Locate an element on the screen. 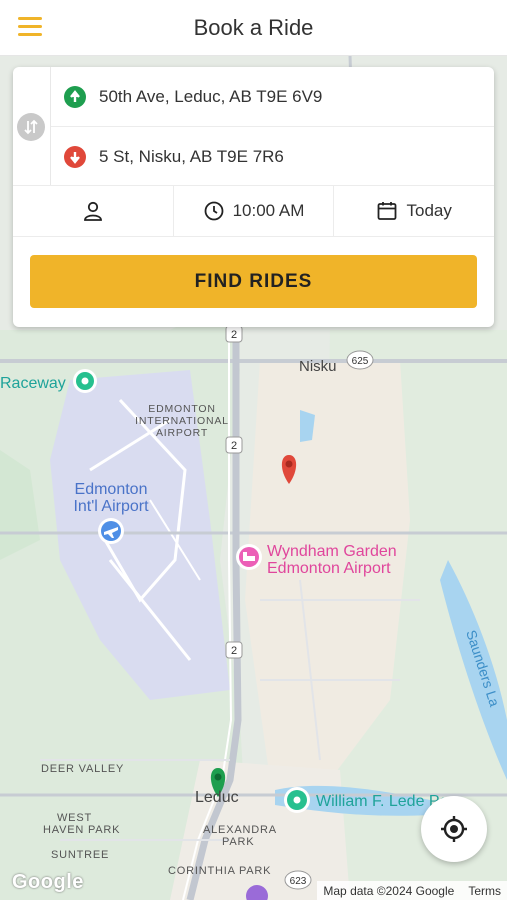  date-selector: Today is located at coordinates (414, 211).